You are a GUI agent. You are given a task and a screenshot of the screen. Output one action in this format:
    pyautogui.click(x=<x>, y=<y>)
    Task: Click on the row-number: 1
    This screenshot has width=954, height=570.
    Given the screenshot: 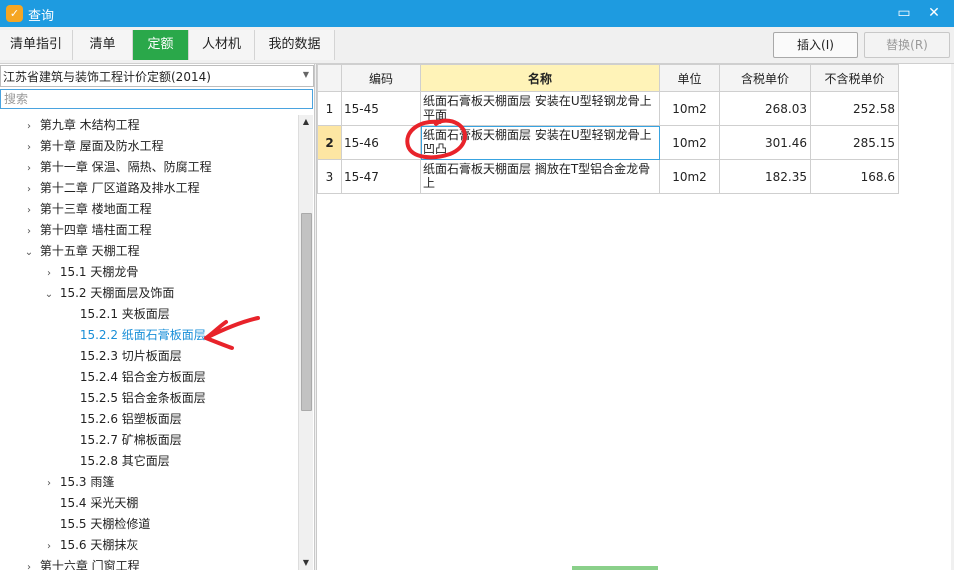 What is the action you would take?
    pyautogui.click(x=329, y=108)
    